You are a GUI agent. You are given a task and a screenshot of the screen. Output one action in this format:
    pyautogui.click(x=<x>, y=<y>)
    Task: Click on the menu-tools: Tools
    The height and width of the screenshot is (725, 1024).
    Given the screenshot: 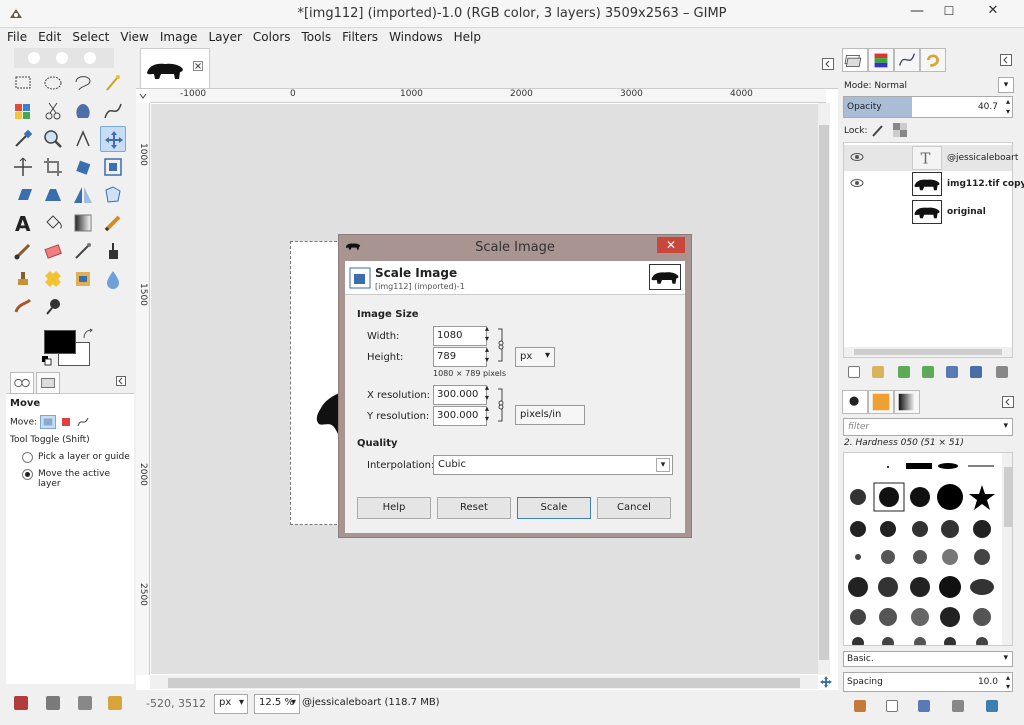 What is the action you would take?
    pyautogui.click(x=317, y=37)
    